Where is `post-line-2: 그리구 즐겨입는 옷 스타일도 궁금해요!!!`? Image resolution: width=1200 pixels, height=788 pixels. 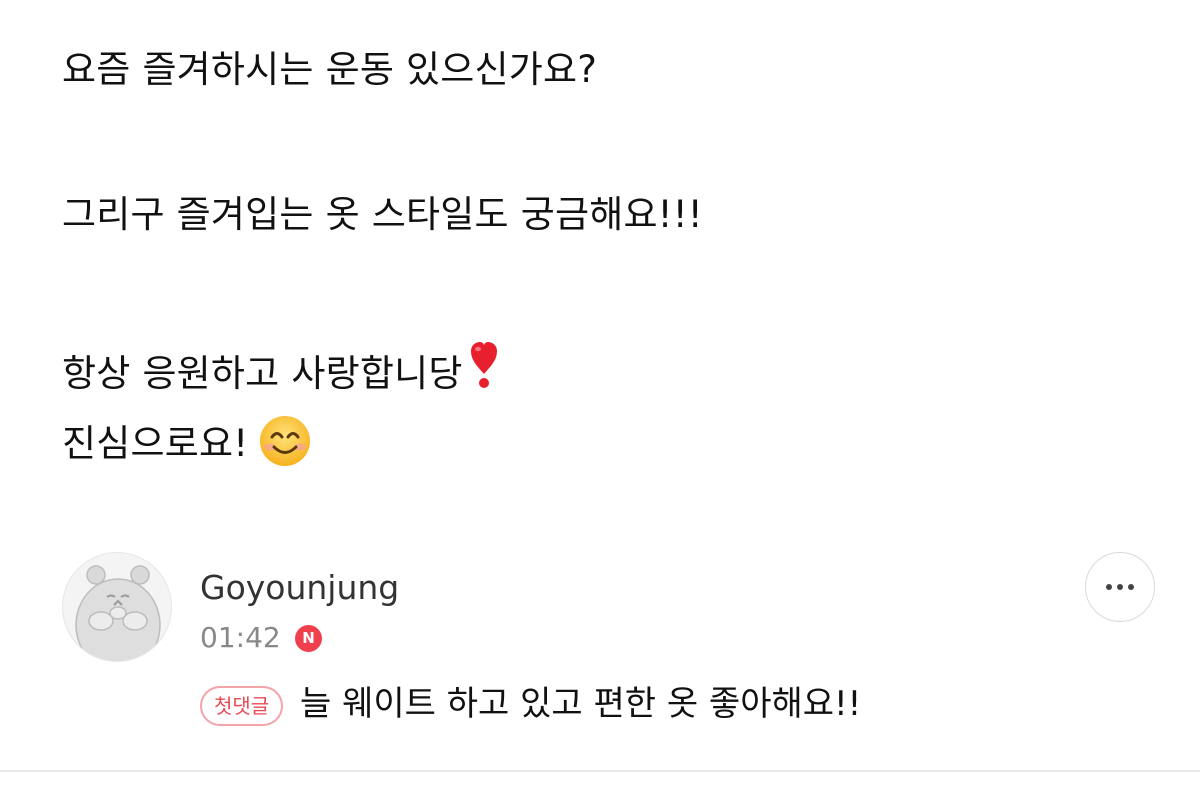
post-line-2: 그리구 즐겨입는 옷 스타일도 궁금해요!!! is located at coordinates (382, 215).